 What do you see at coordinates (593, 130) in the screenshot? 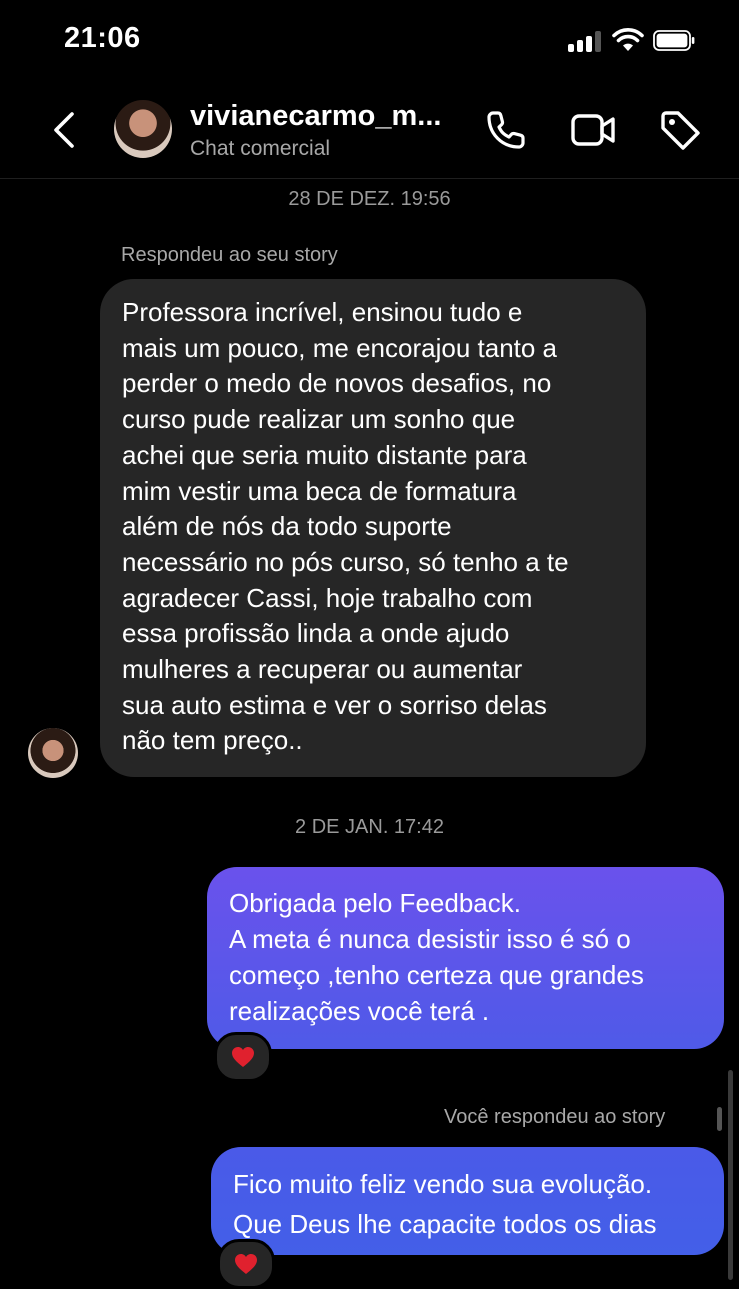
I see `video-camera-icon` at bounding box center [593, 130].